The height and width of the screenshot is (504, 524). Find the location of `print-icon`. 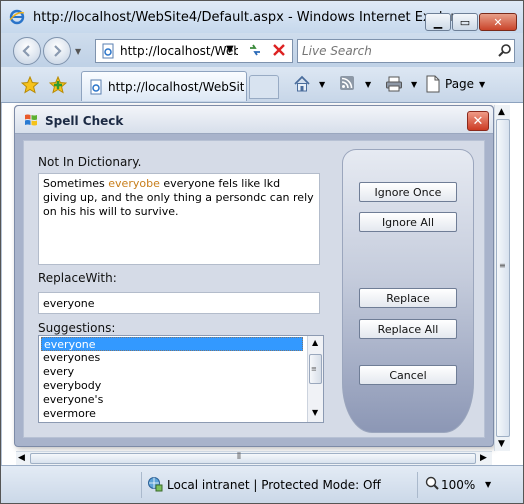

print-icon is located at coordinates (394, 84).